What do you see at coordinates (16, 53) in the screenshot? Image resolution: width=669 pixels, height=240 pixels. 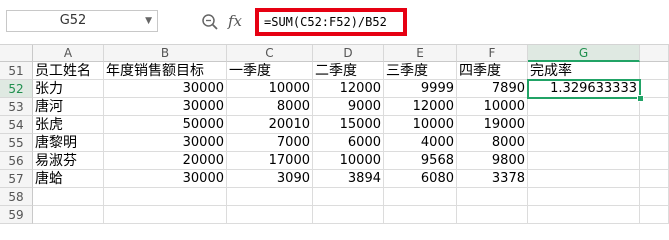 I see `select-all-corner` at bounding box center [16, 53].